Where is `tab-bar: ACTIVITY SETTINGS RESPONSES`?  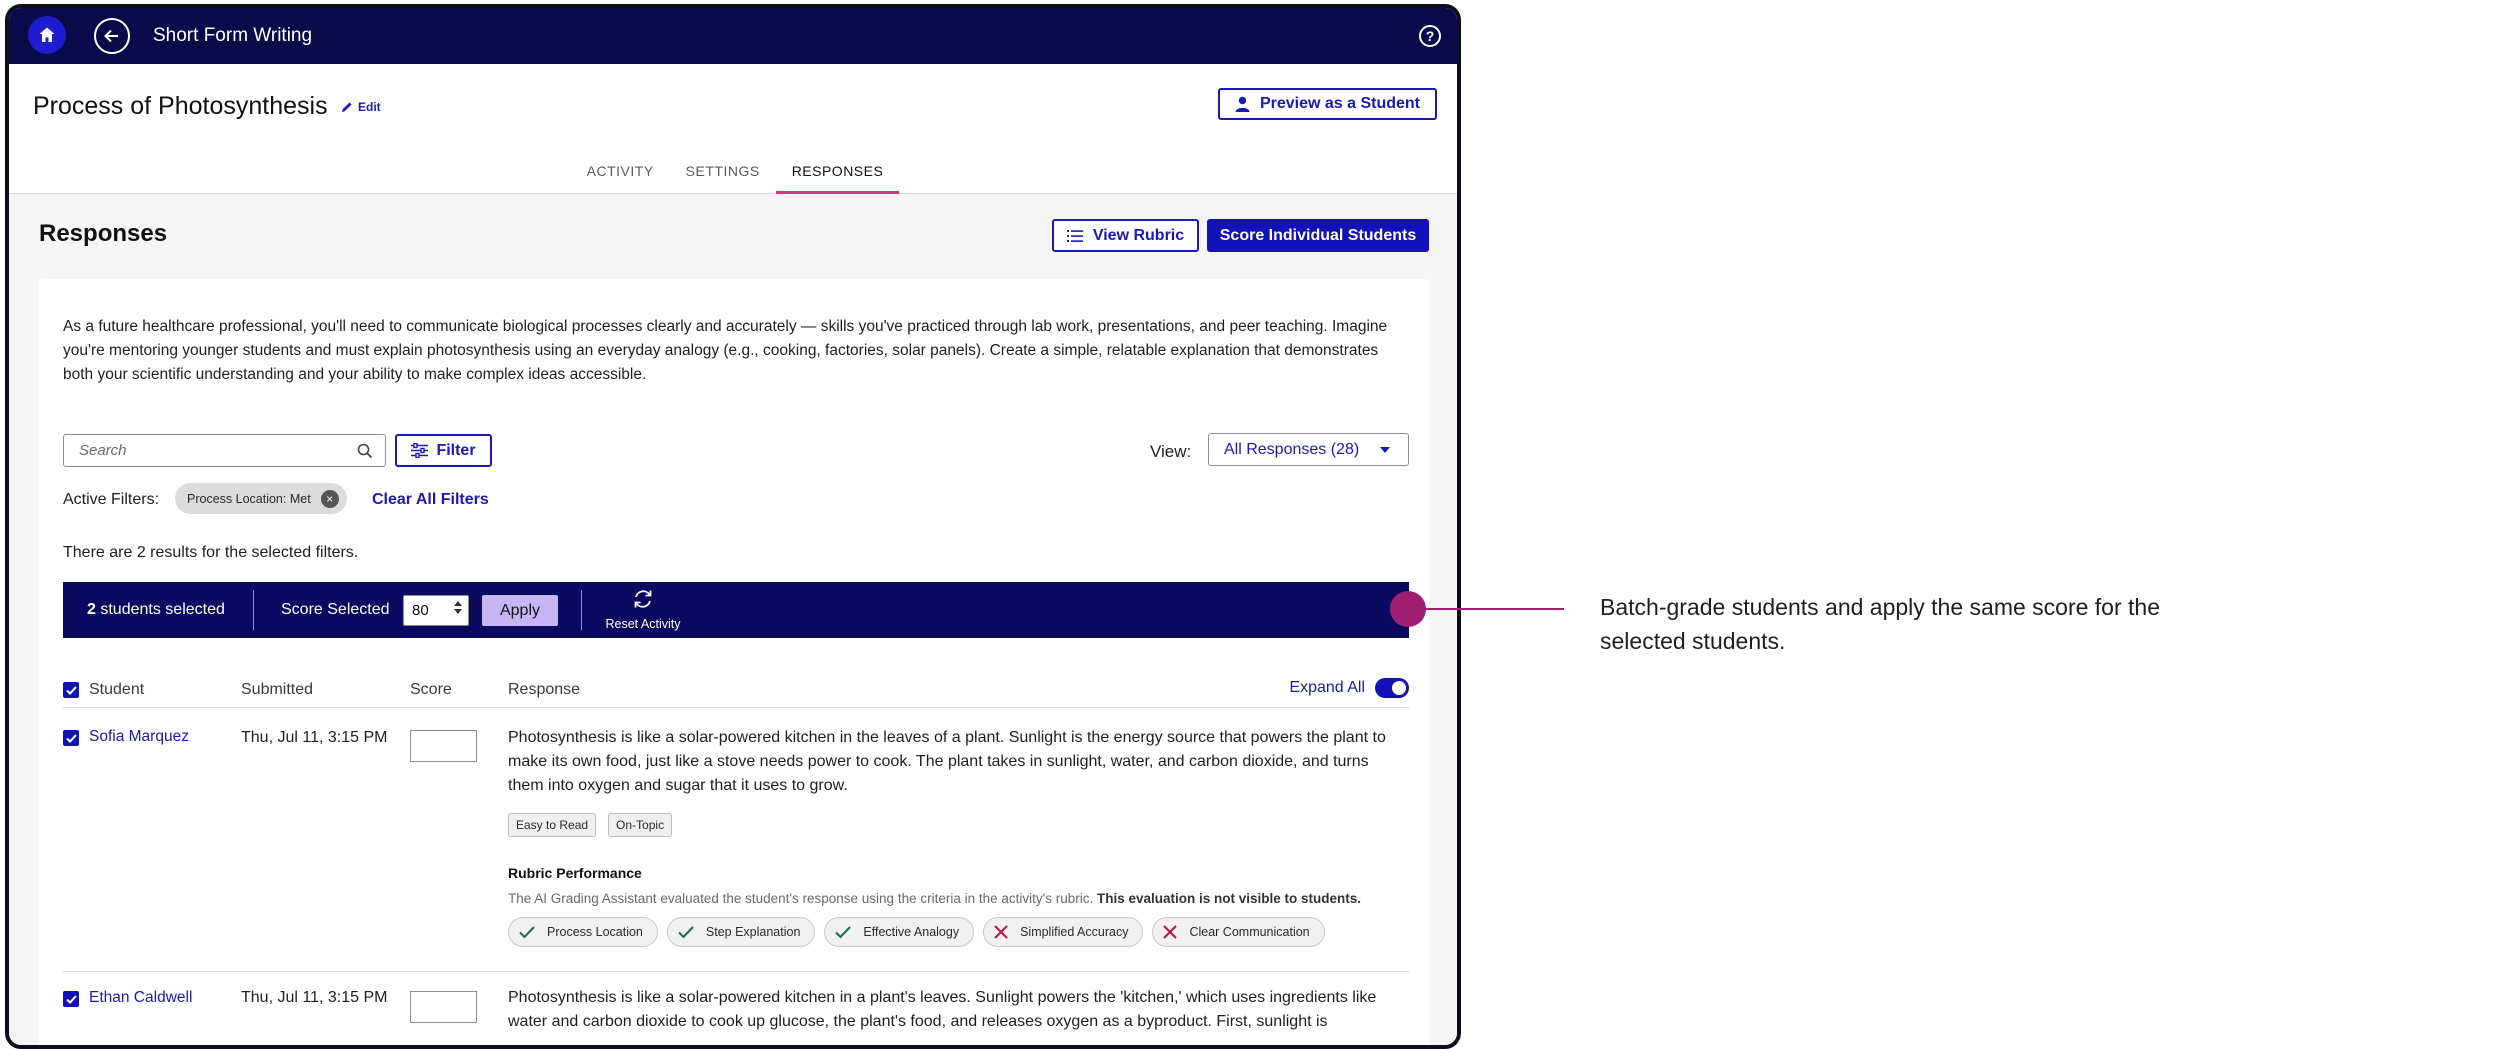 tab-bar: ACTIVITY SETTINGS RESPONSES is located at coordinates (733, 178).